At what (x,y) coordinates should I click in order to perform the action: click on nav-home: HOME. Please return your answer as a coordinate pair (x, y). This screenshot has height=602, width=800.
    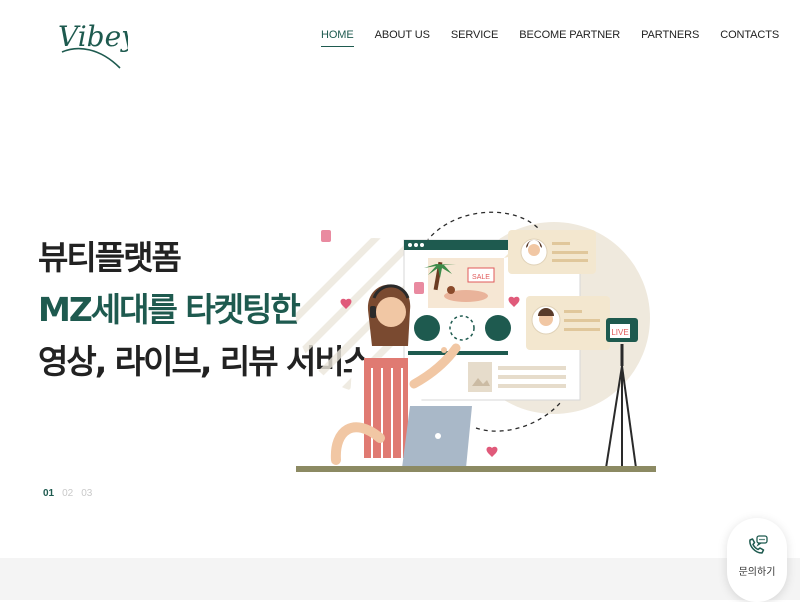
    Looking at the image, I should click on (337, 37).